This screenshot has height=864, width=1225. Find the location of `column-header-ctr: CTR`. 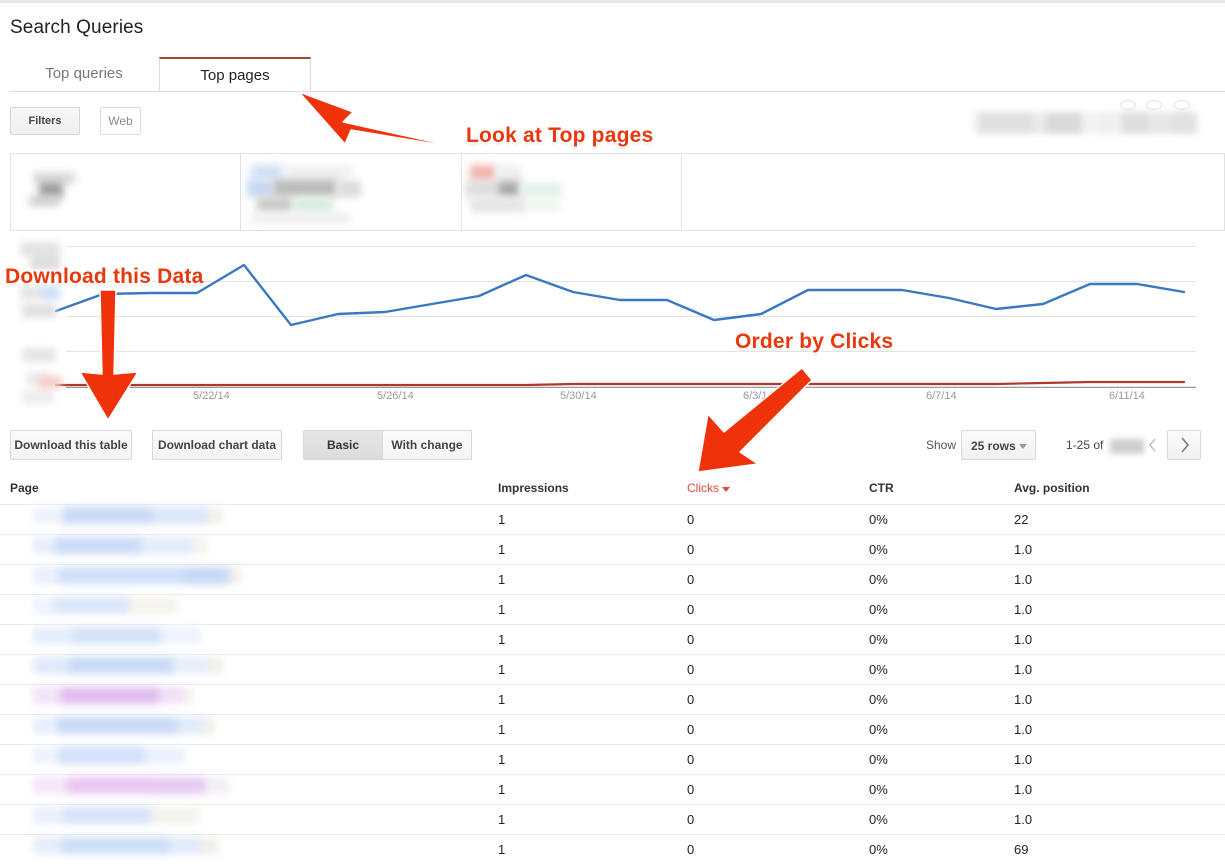

column-header-ctr: CTR is located at coordinates (881, 488).